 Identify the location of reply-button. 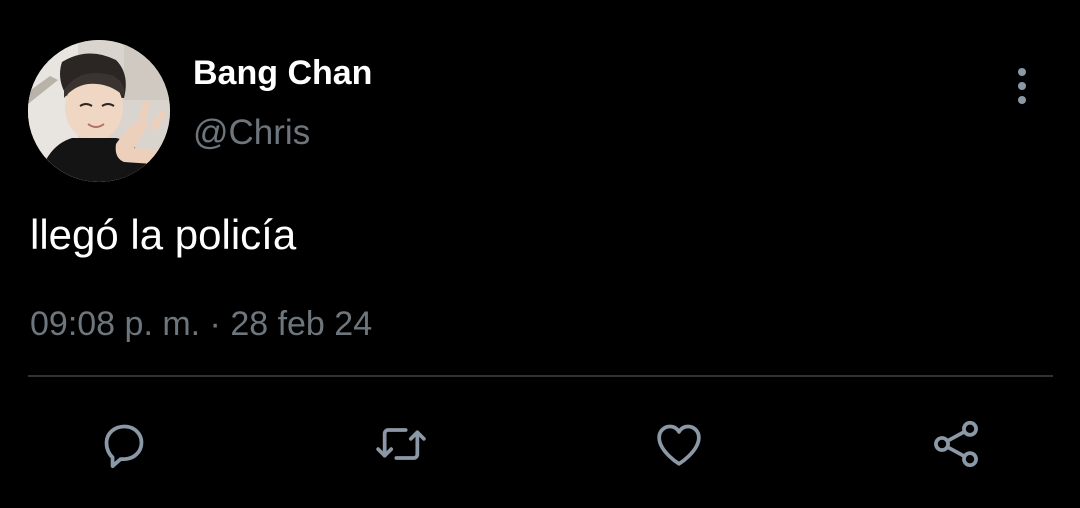
(124, 444).